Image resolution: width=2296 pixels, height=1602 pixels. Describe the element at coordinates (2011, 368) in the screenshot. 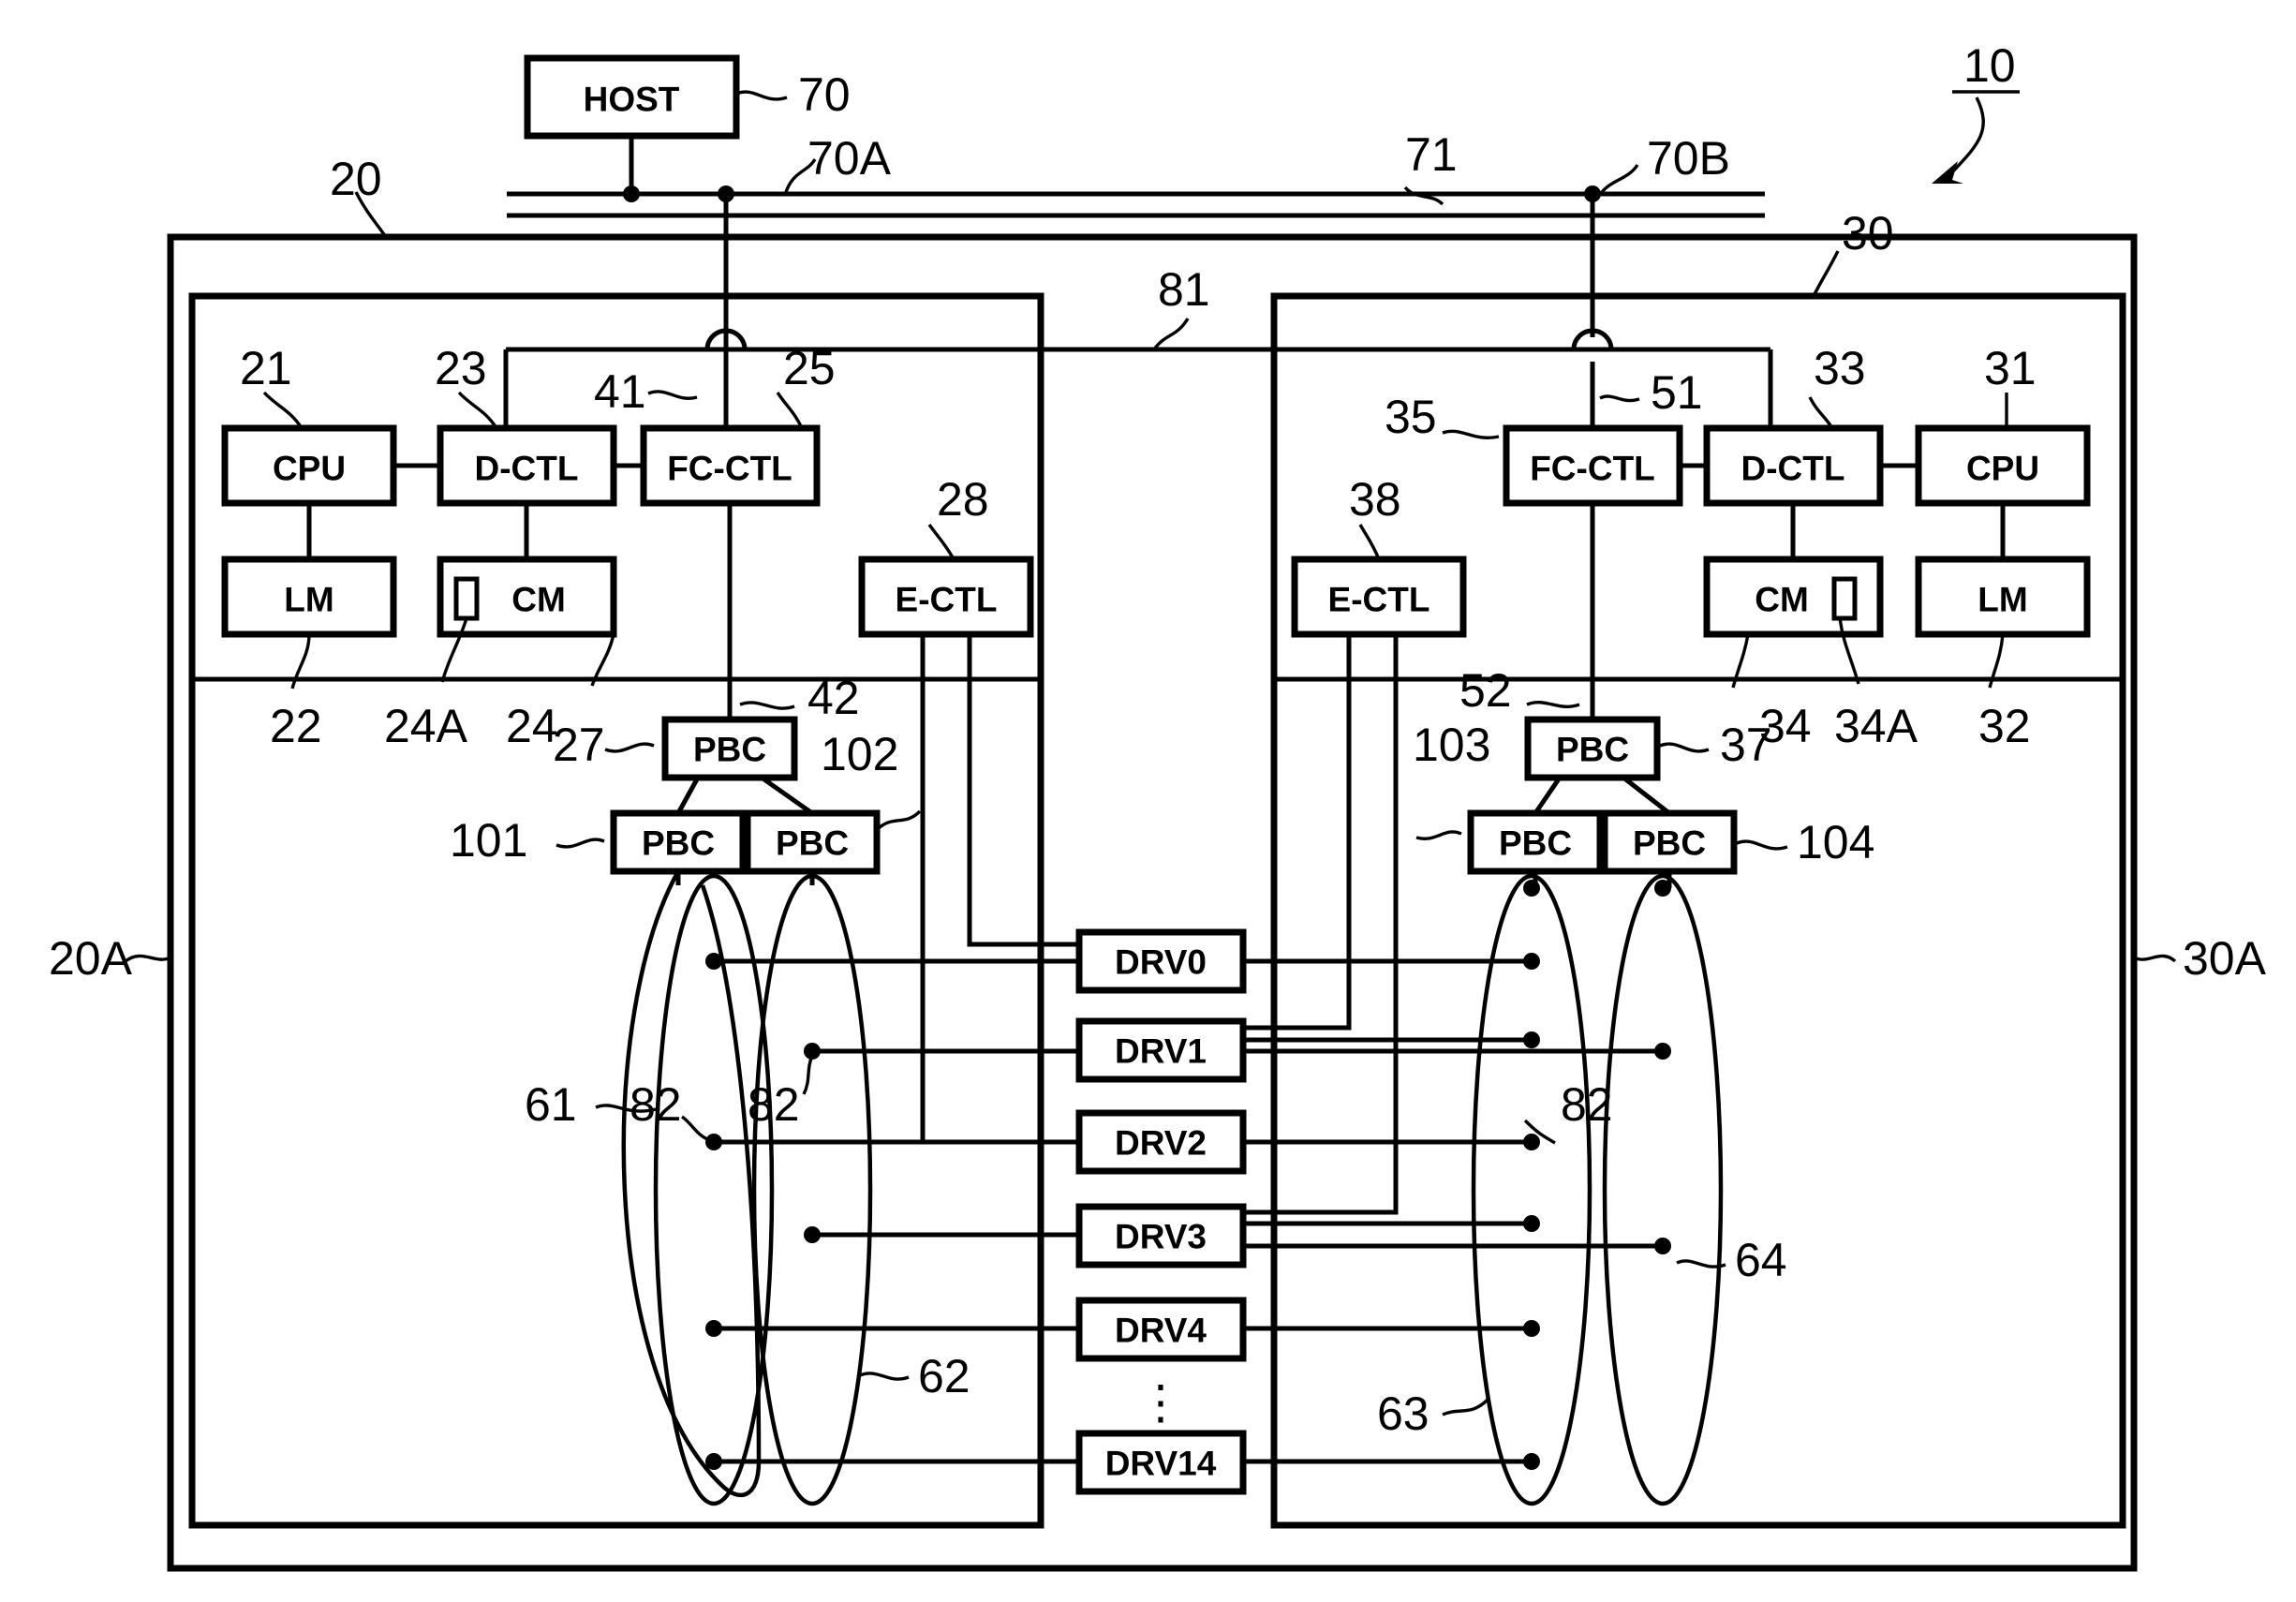

I see `ref-31: 31` at that location.